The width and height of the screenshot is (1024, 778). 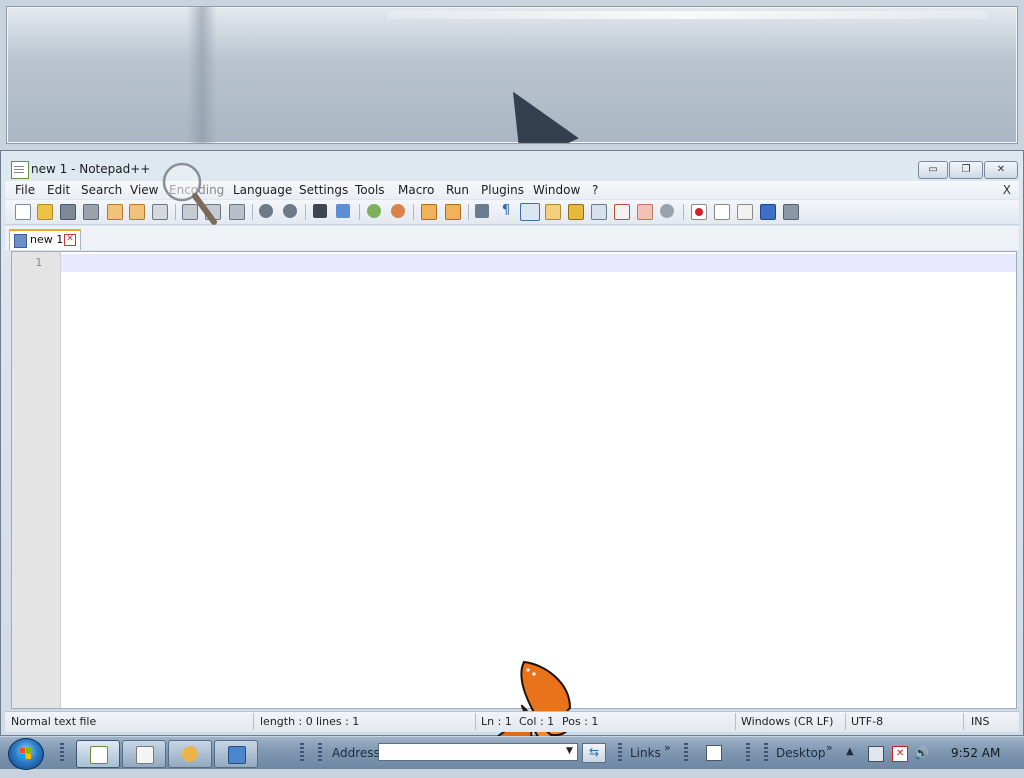 What do you see at coordinates (801, 753) in the screenshot?
I see `desktop-toolbar-label: Desktop` at bounding box center [801, 753].